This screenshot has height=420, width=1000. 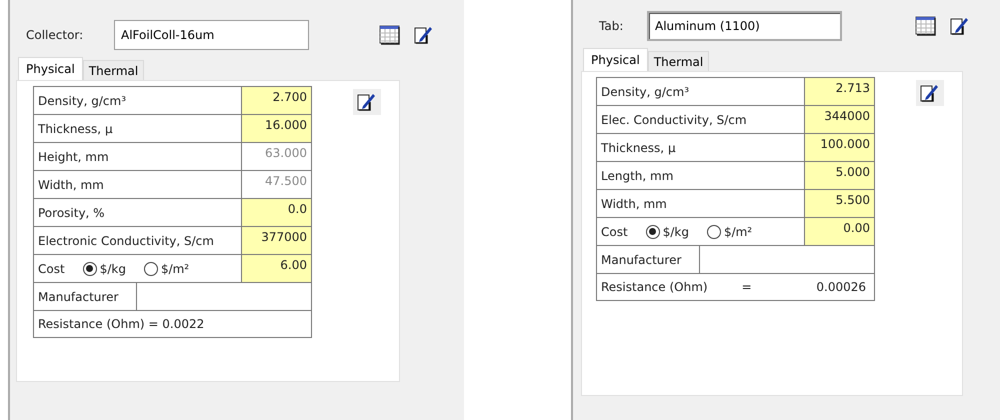 I want to click on value-field: 100.000, so click(x=839, y=147).